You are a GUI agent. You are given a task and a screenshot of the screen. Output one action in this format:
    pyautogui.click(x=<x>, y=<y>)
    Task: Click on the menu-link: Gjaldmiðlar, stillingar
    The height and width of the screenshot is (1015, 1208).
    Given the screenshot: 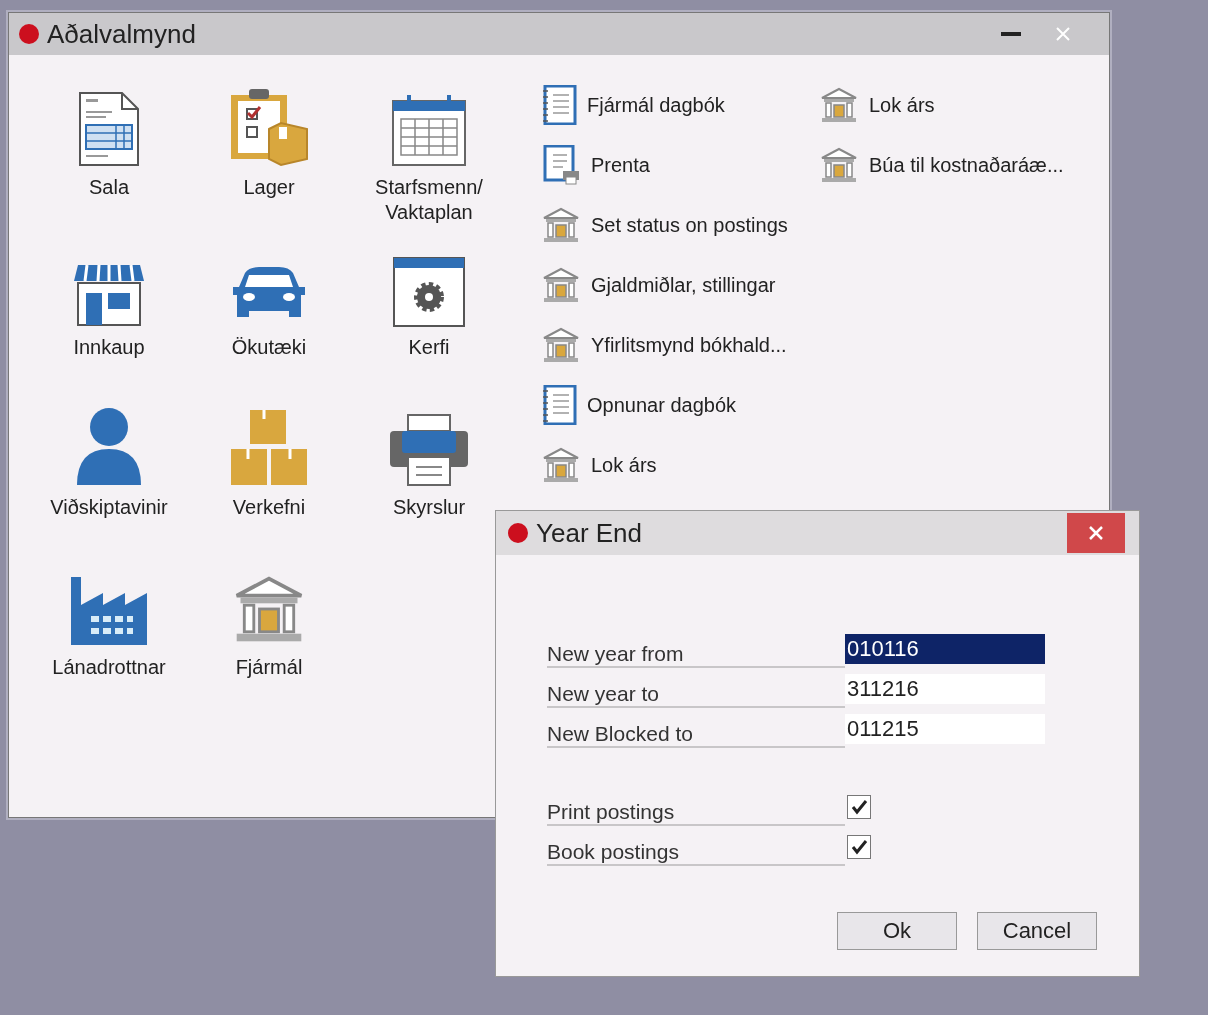 What is the action you would take?
    pyautogui.click(x=683, y=285)
    